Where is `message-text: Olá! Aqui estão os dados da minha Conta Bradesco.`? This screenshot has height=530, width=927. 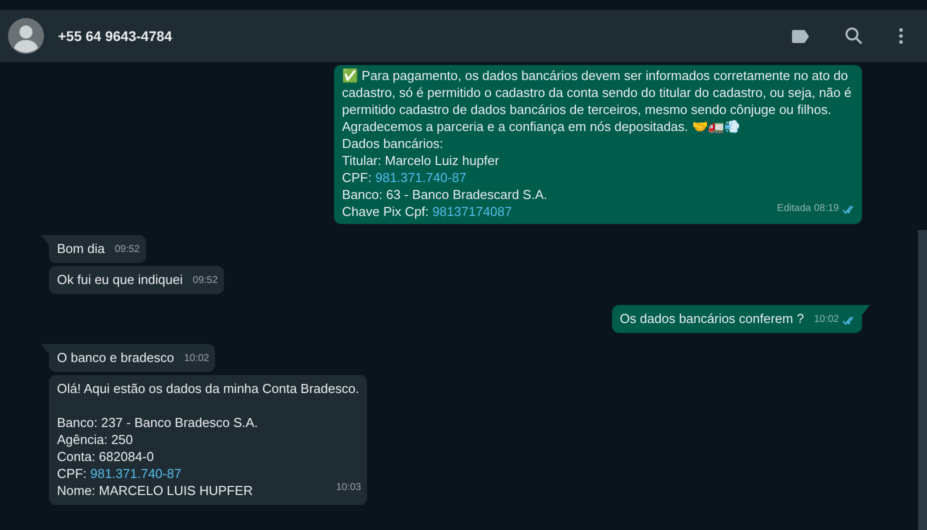
message-text: Olá! Aqui estão os dados da minha Conta Bradesco. is located at coordinates (208, 388).